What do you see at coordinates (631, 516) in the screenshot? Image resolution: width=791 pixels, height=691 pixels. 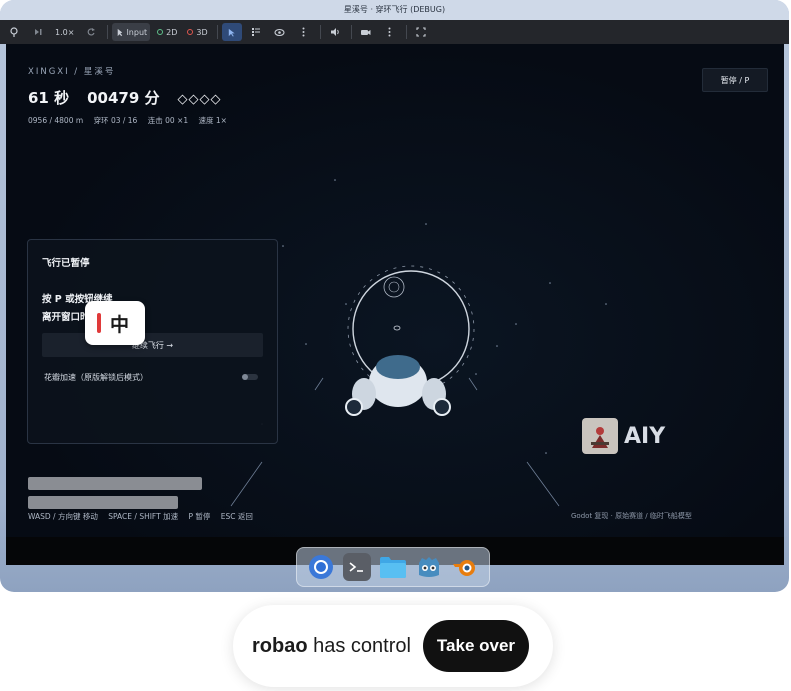 I see `credit-text: Godot 复现 · 原始赛道 / 临时飞船模型` at bounding box center [631, 516].